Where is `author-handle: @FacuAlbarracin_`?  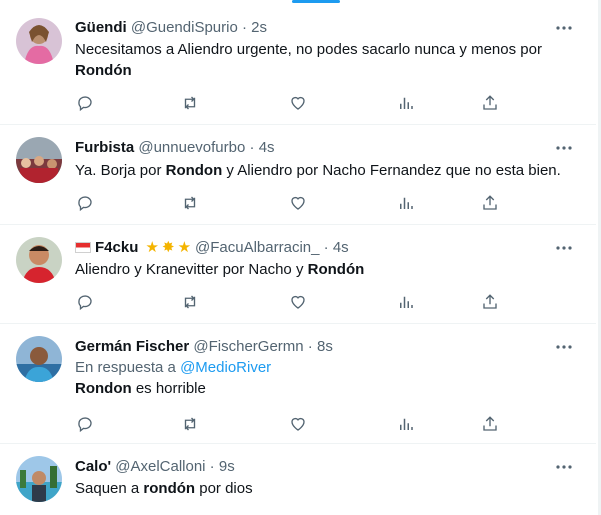
author-handle: @FacuAlbarracin_ is located at coordinates (257, 247).